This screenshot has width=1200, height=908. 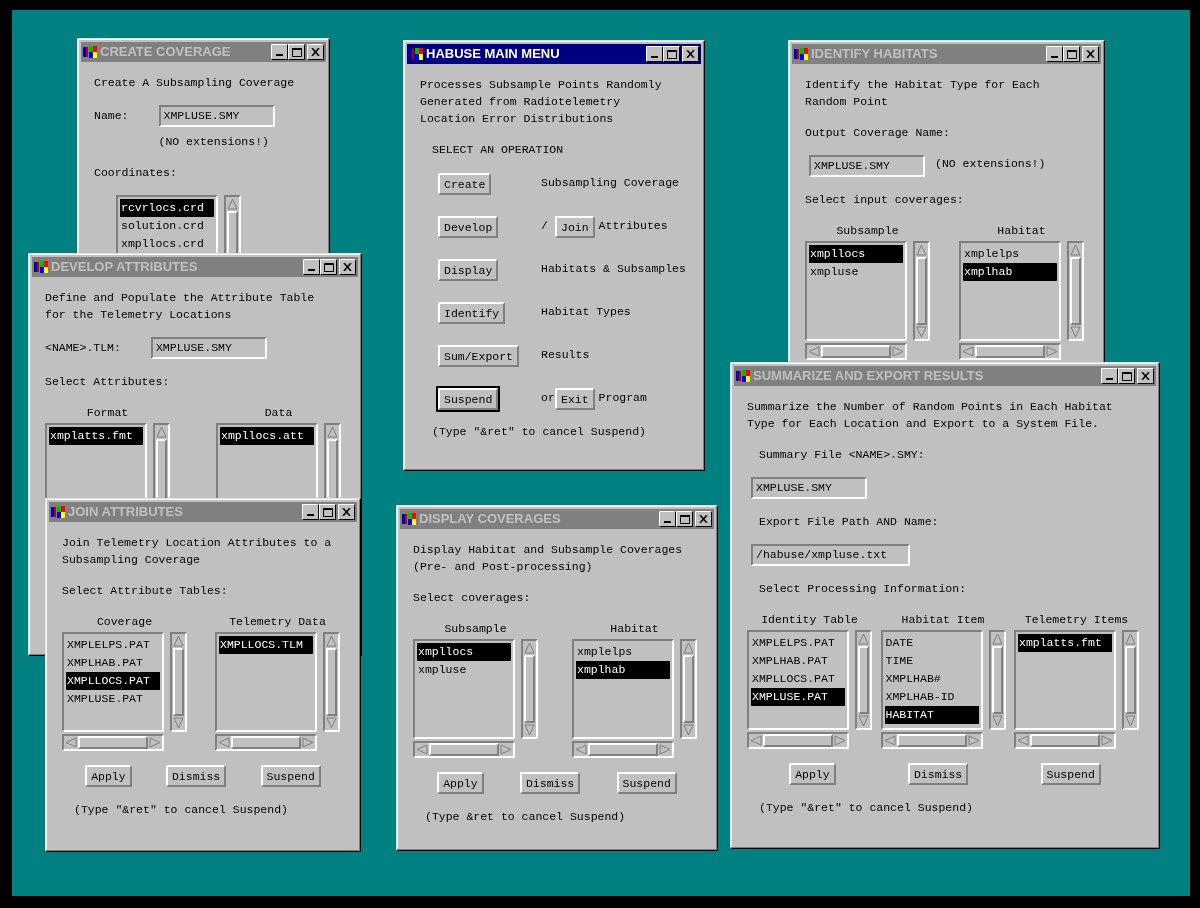 What do you see at coordinates (856, 291) in the screenshot?
I see `list-box: xmpllocs xmpluse` at bounding box center [856, 291].